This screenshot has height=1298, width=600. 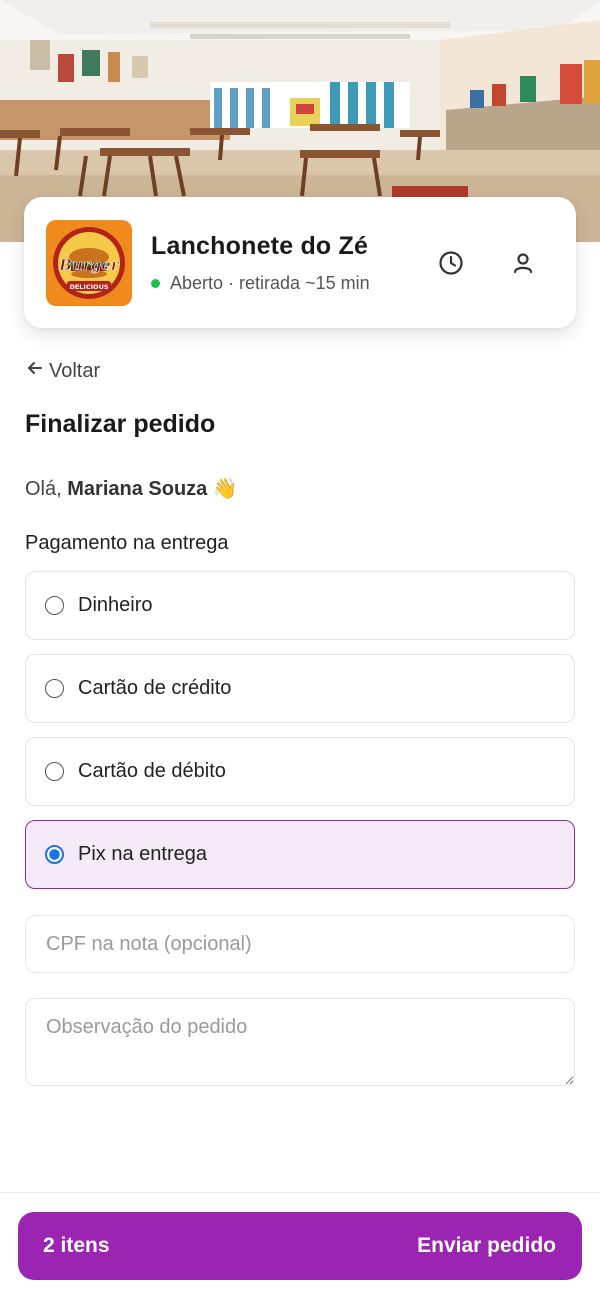 I want to click on payment-option-cartao-debito: Cartão de débito, so click(x=300, y=771).